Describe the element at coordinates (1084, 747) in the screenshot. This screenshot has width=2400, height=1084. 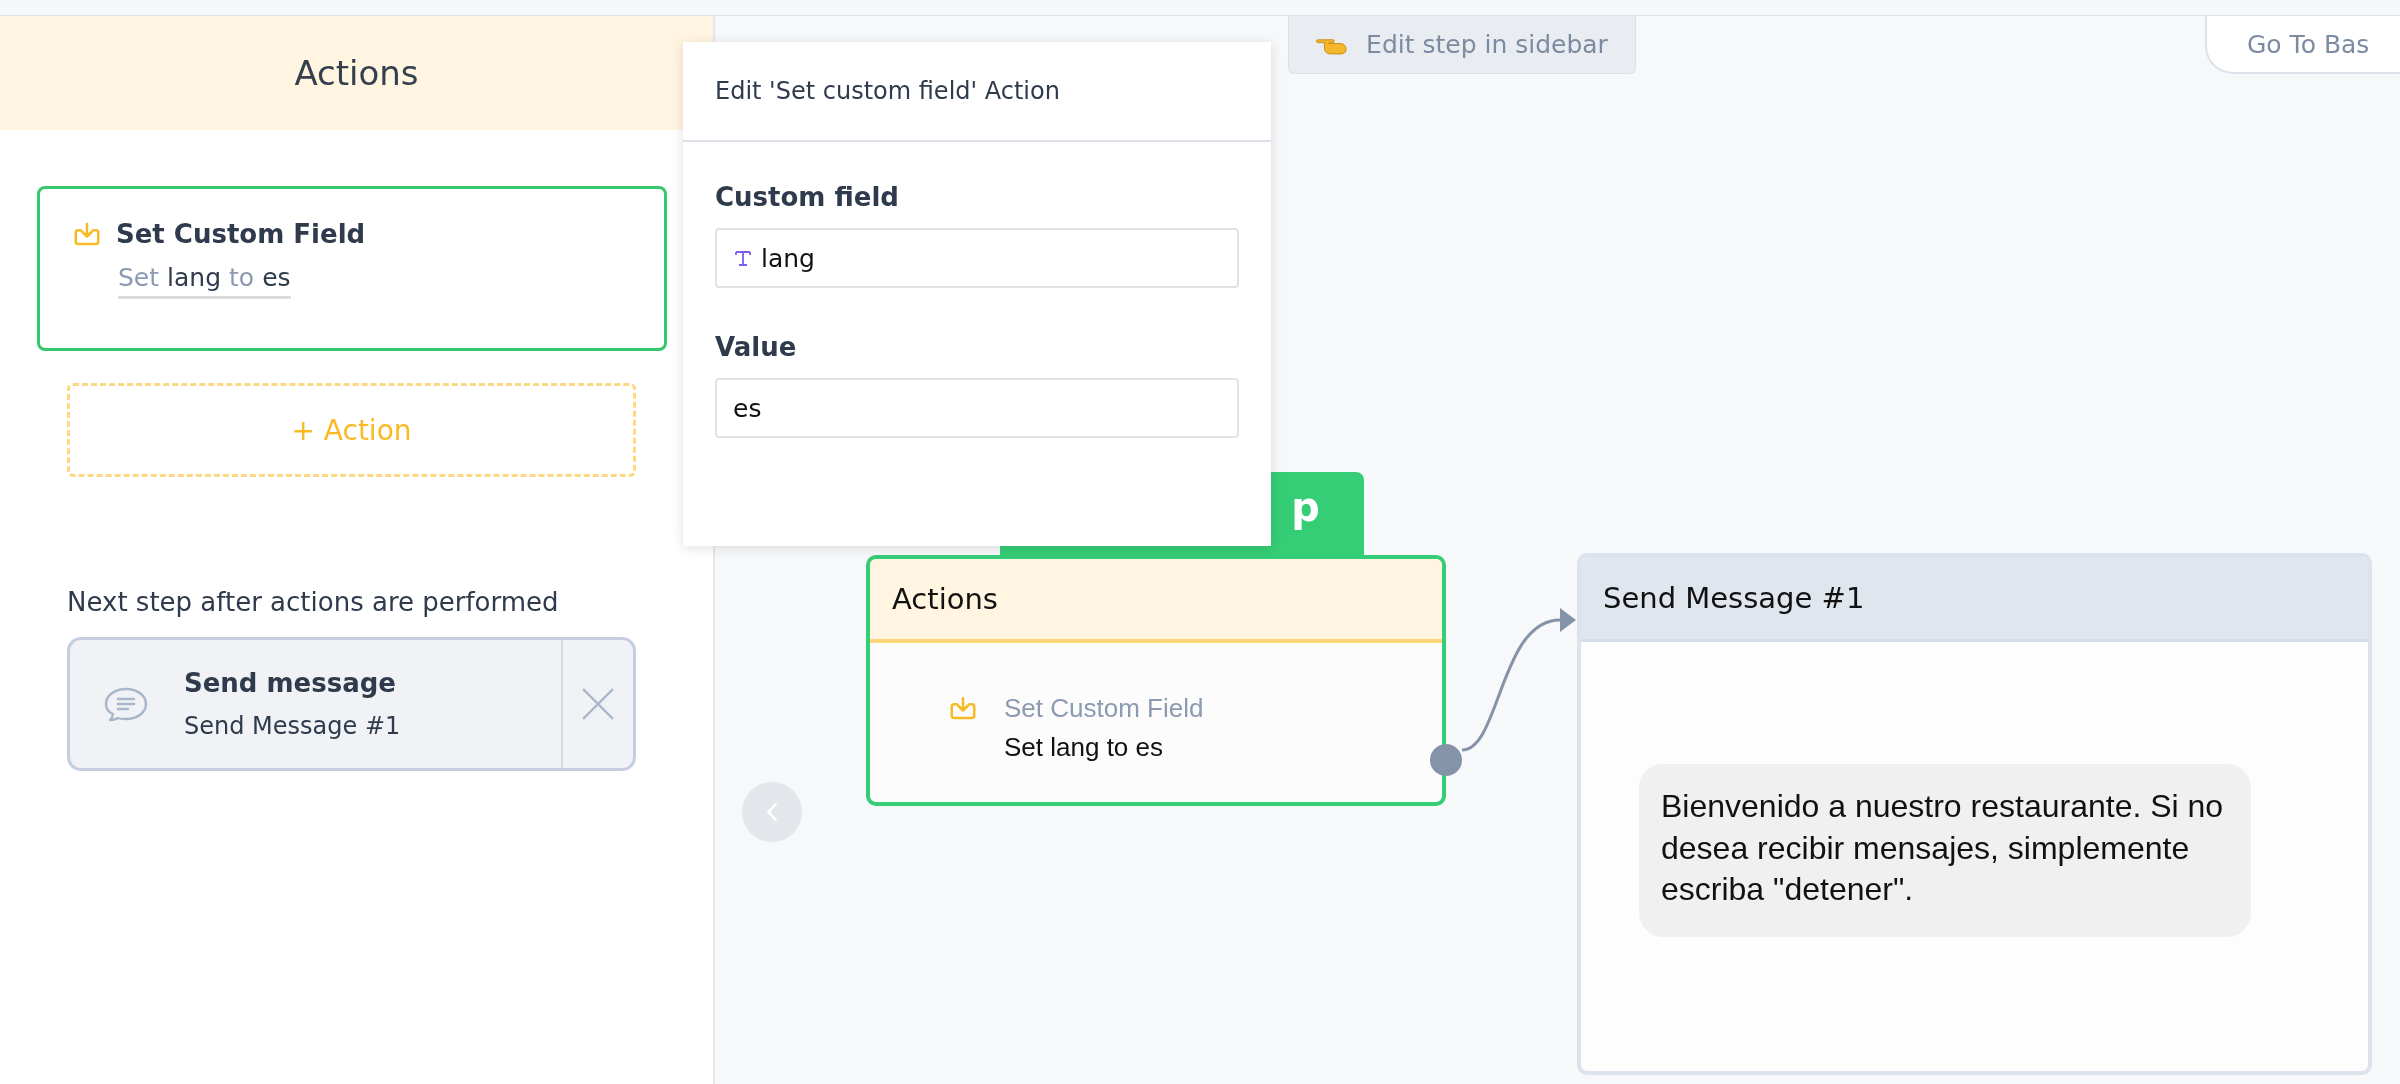
I see `node-item-text: Set lang to es` at that location.